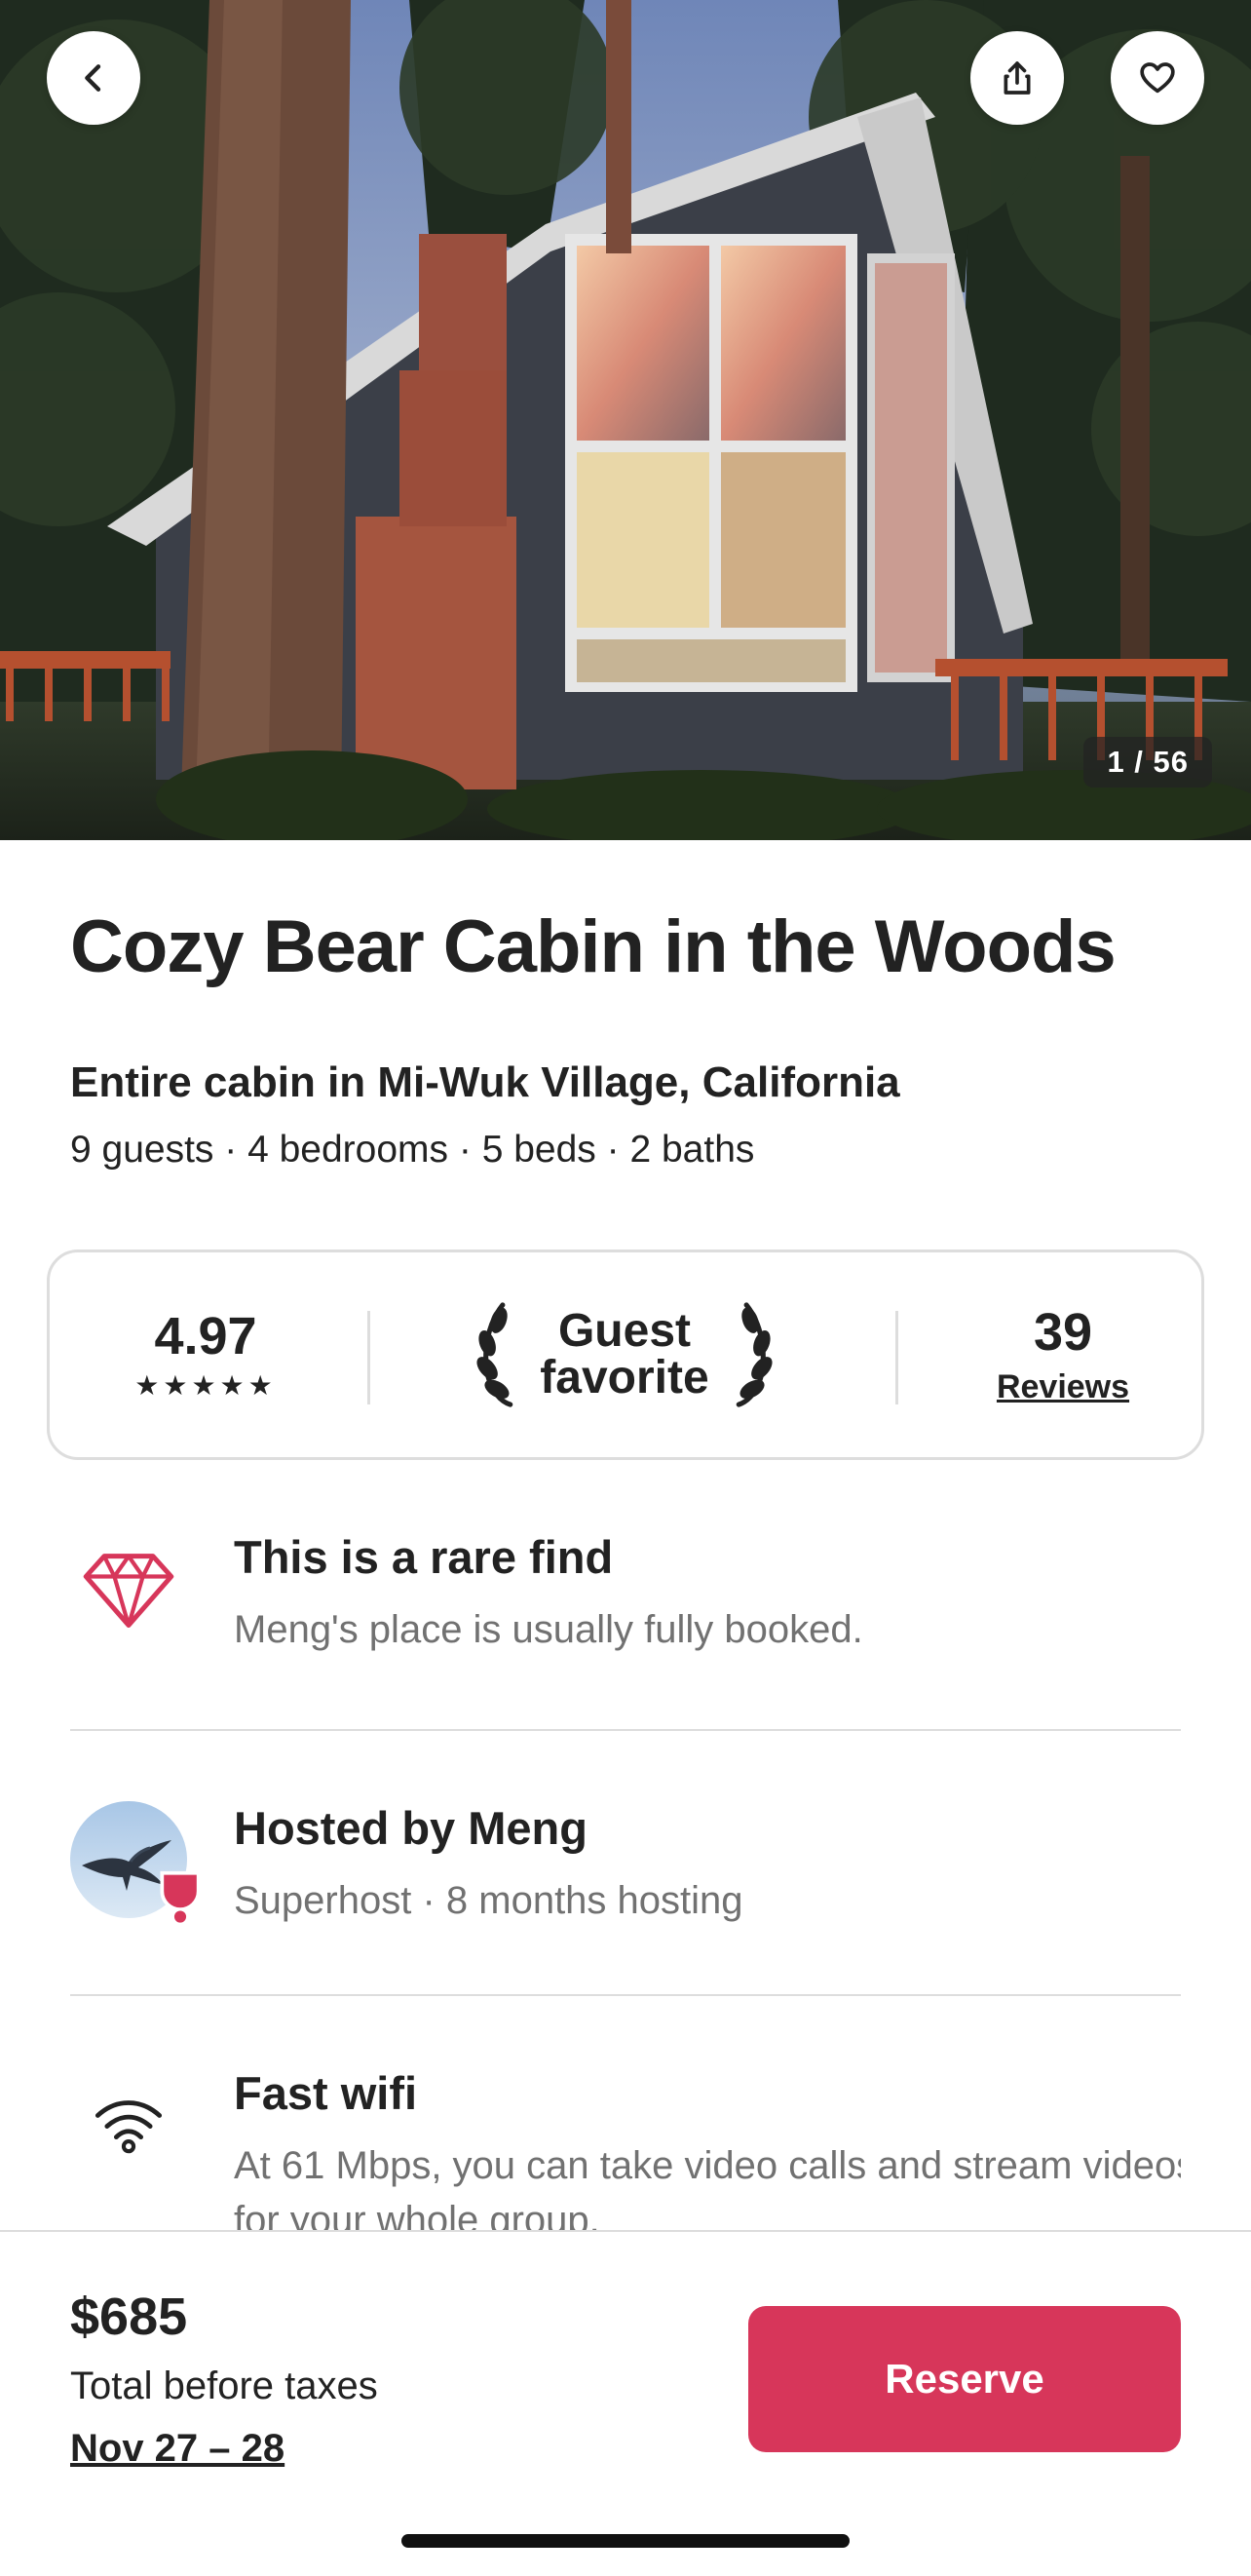 The image size is (1251, 2576). I want to click on rating-divider, so click(897, 1357).